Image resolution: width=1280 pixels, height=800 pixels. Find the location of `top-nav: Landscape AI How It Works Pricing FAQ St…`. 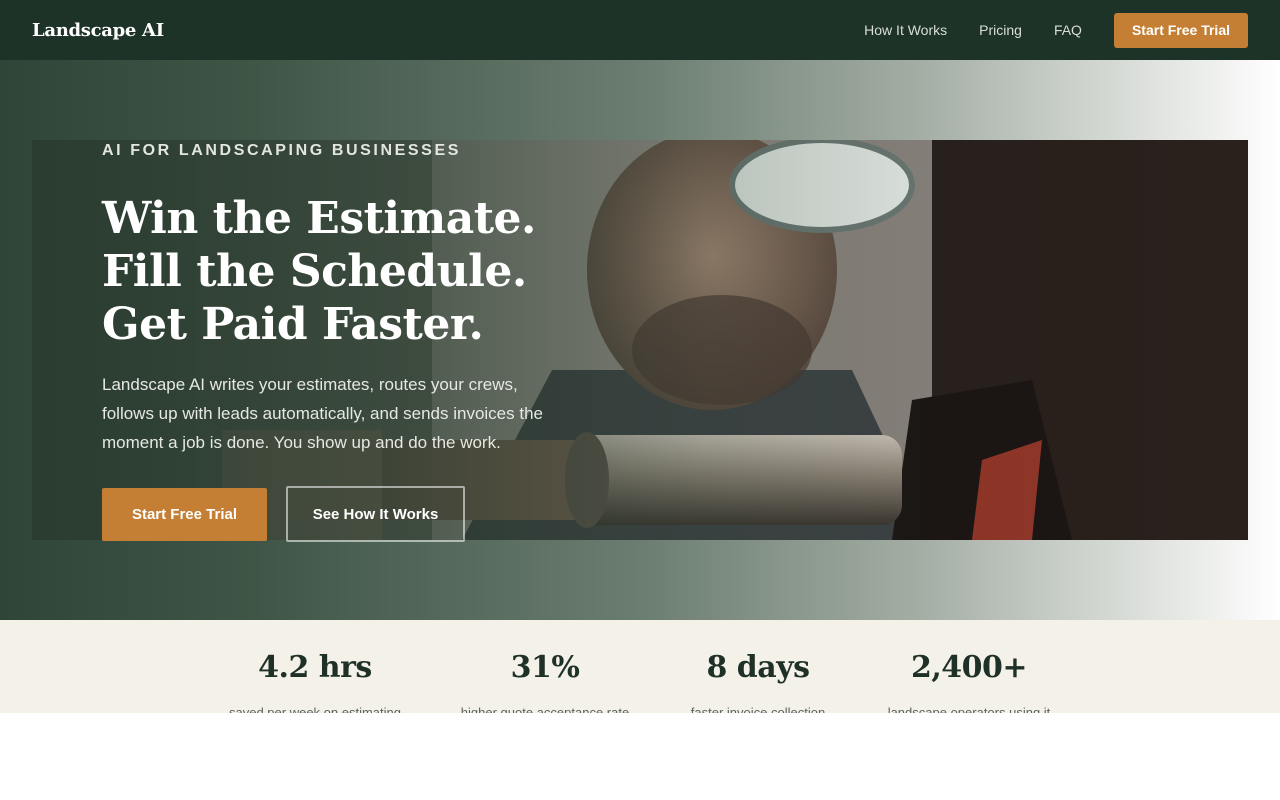

top-nav: Landscape AI How It Works Pricing FAQ St… is located at coordinates (640, 30).